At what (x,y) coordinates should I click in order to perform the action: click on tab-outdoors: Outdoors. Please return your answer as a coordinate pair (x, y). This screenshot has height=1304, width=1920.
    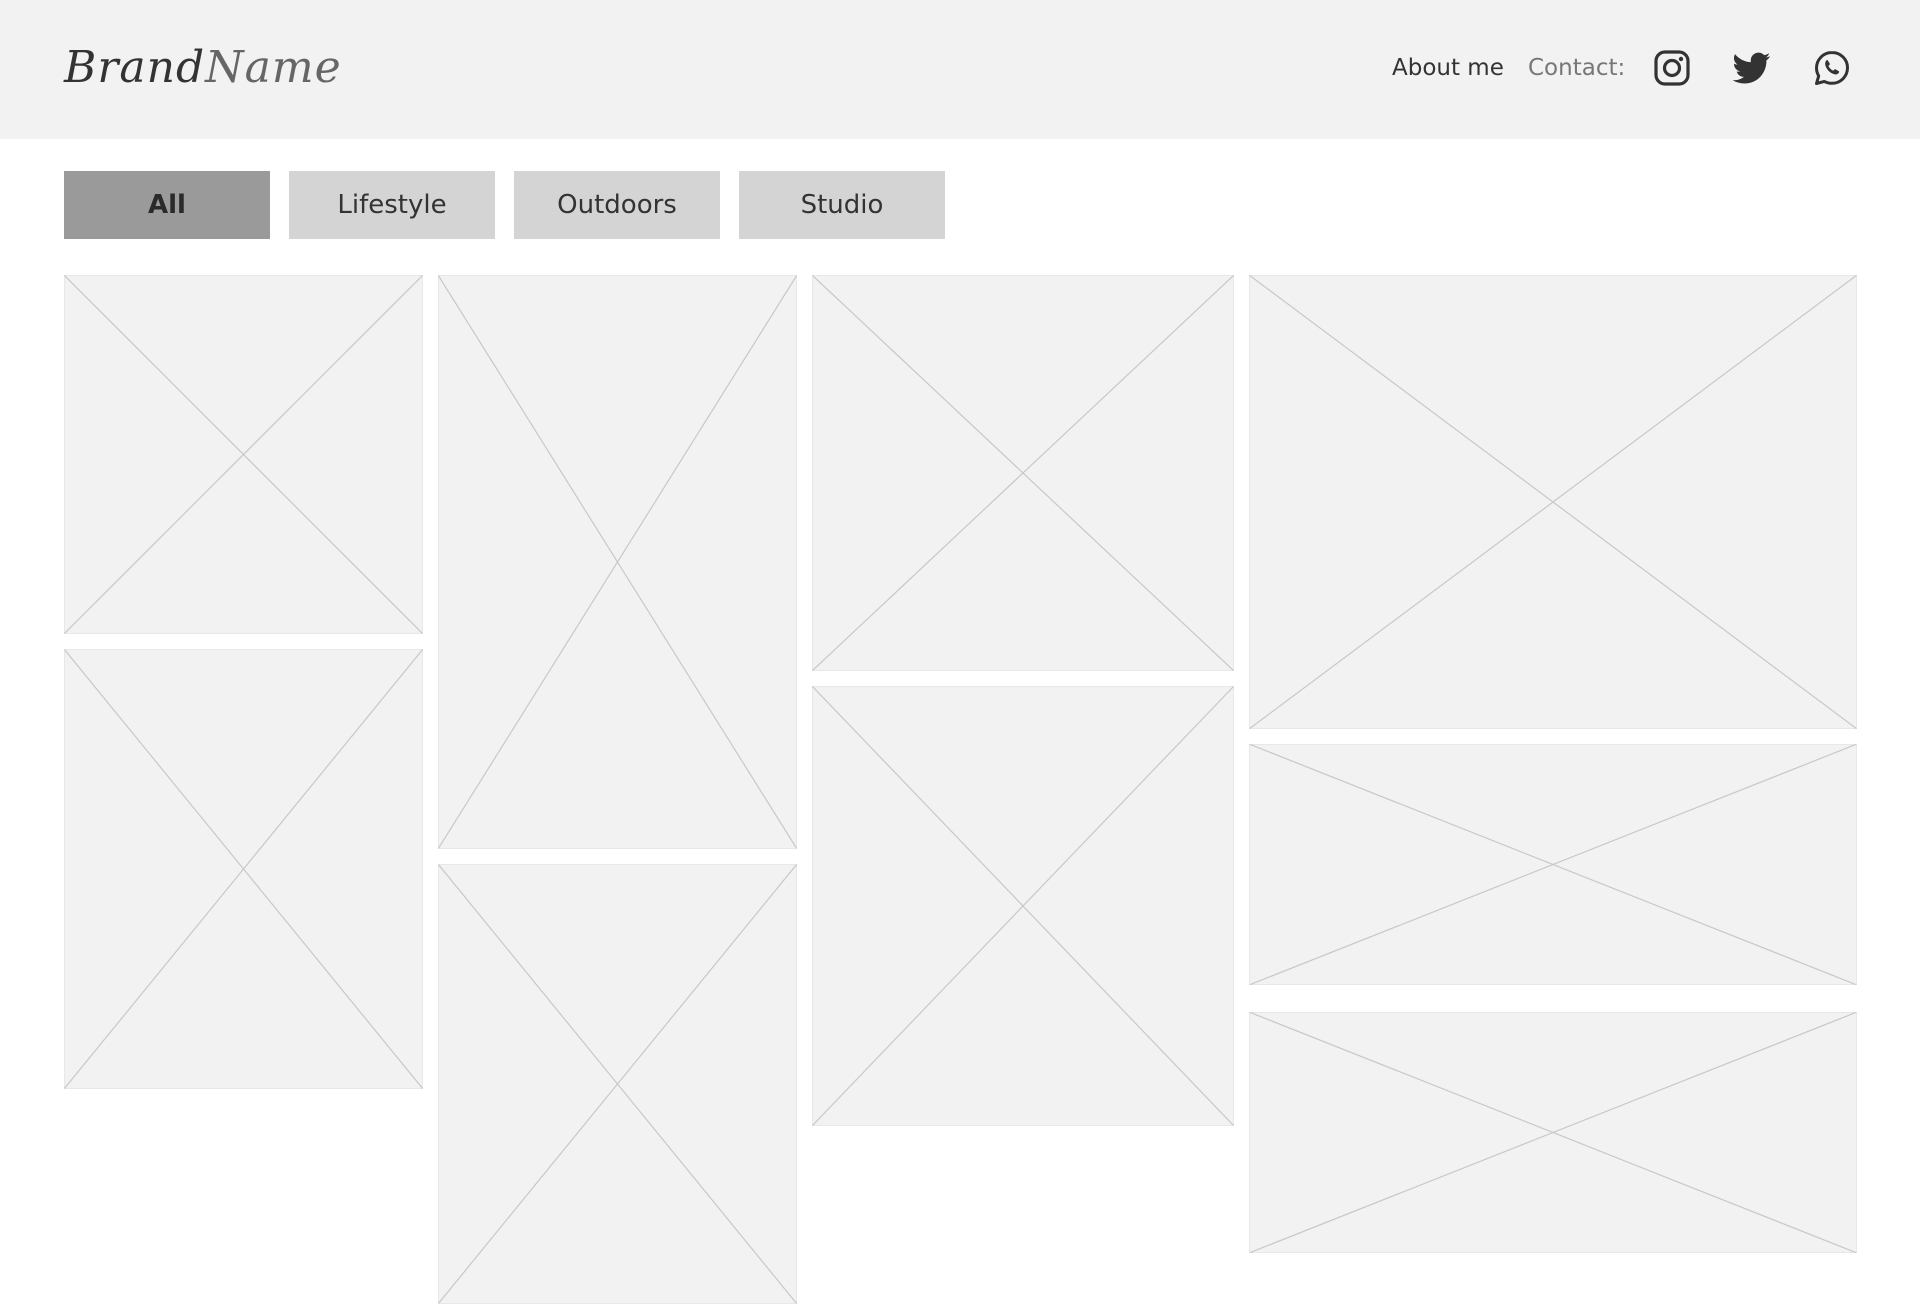
    Looking at the image, I should click on (617, 205).